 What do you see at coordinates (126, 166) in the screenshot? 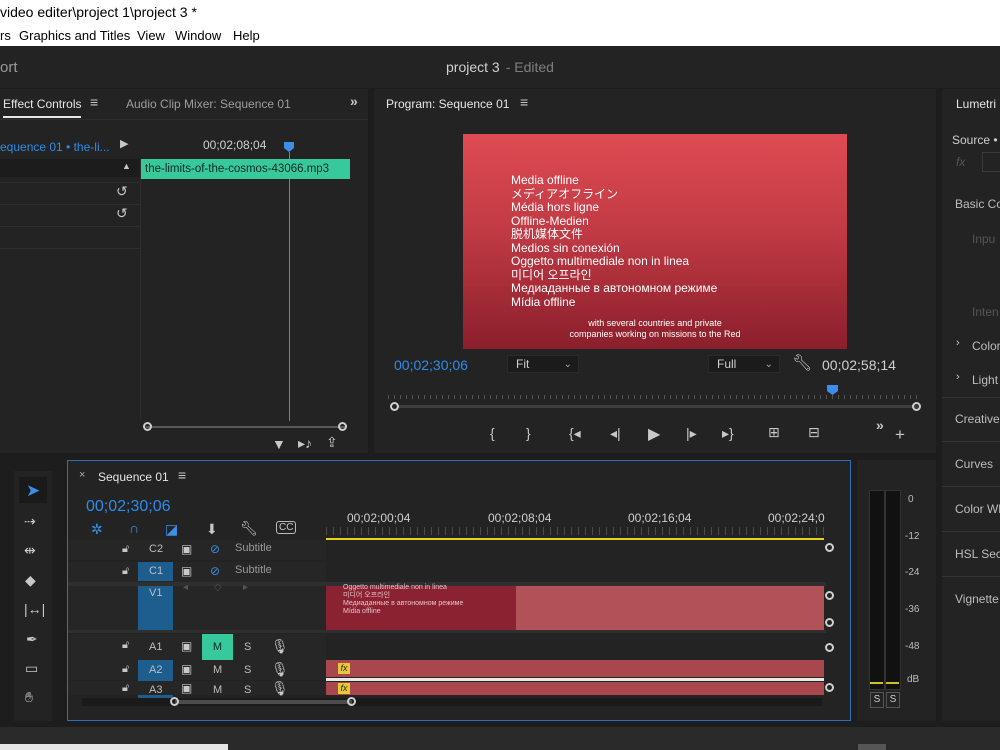
I see `collapse-arrow-icon: ▲` at bounding box center [126, 166].